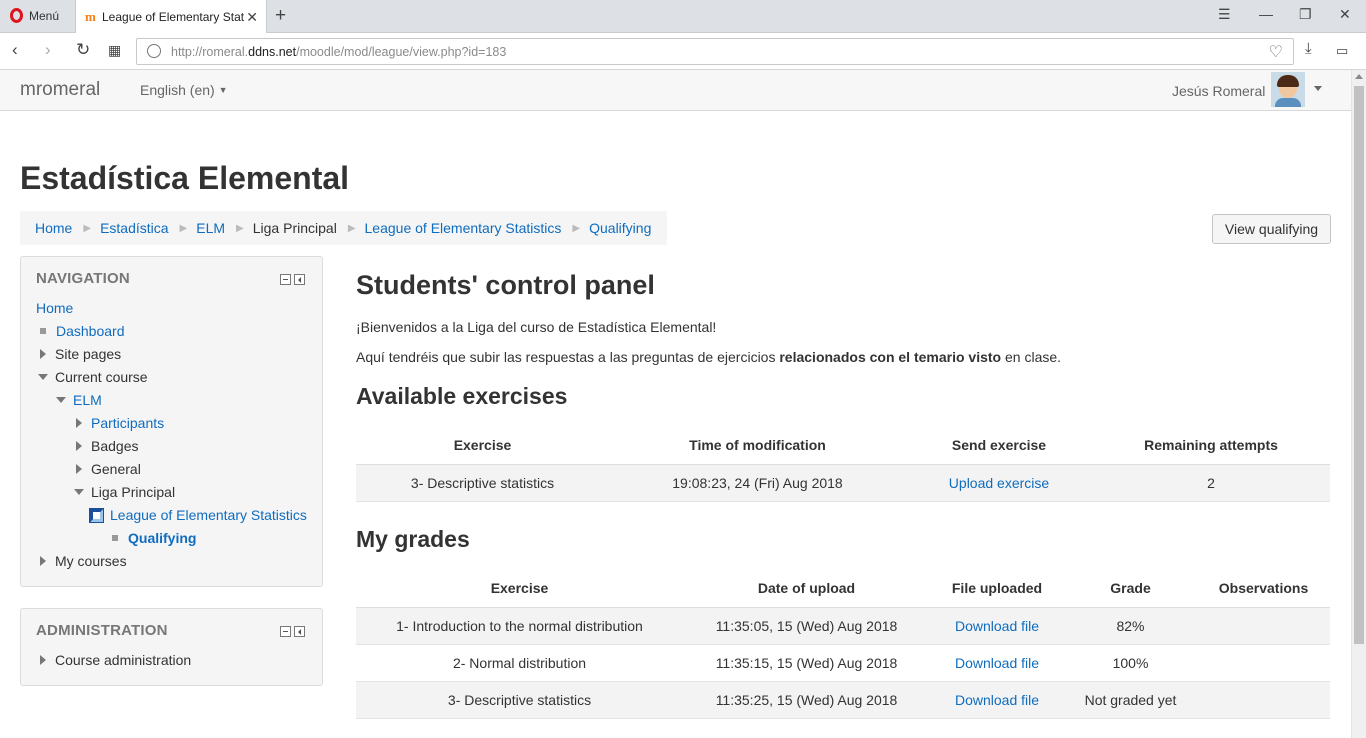  Describe the element at coordinates (252, 17) in the screenshot. I see `tab-close-icon: ✕` at that location.